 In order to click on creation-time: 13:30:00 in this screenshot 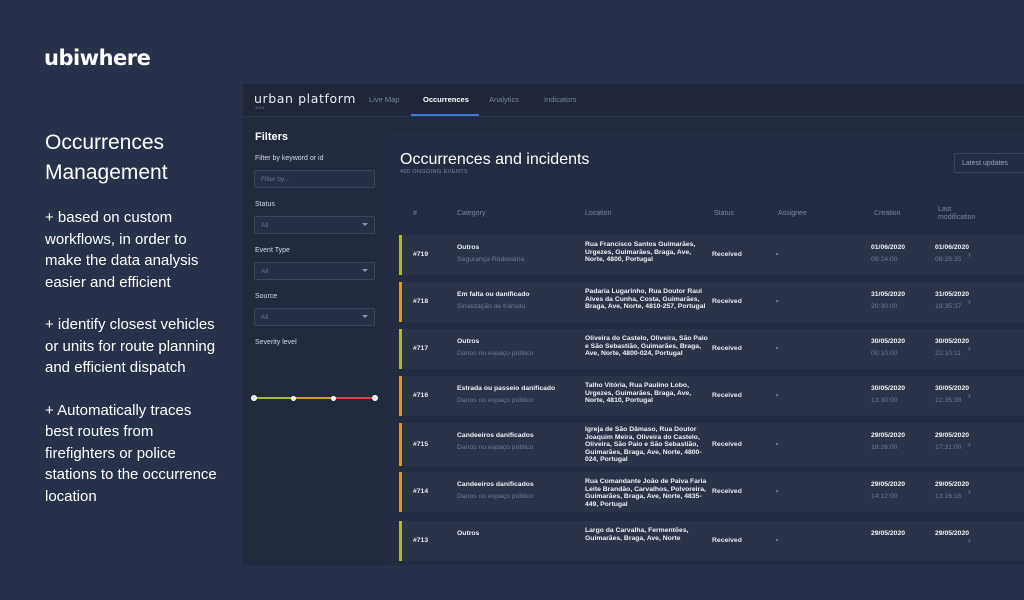, I will do `click(884, 400)`.